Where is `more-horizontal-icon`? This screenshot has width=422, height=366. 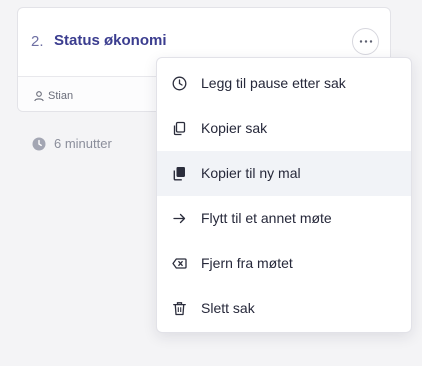
more-horizontal-icon is located at coordinates (366, 41).